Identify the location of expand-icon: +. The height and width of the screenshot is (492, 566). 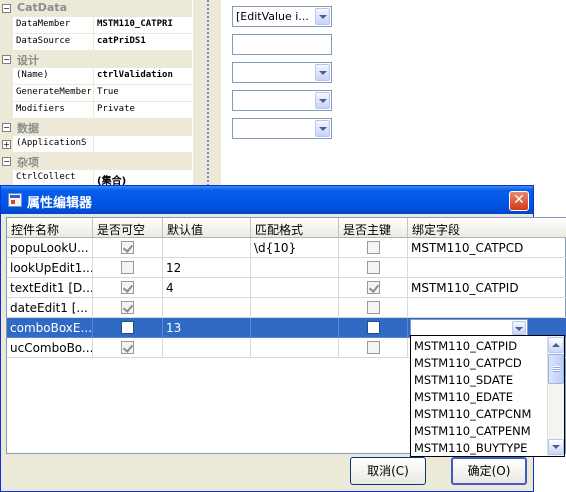
(6, 144).